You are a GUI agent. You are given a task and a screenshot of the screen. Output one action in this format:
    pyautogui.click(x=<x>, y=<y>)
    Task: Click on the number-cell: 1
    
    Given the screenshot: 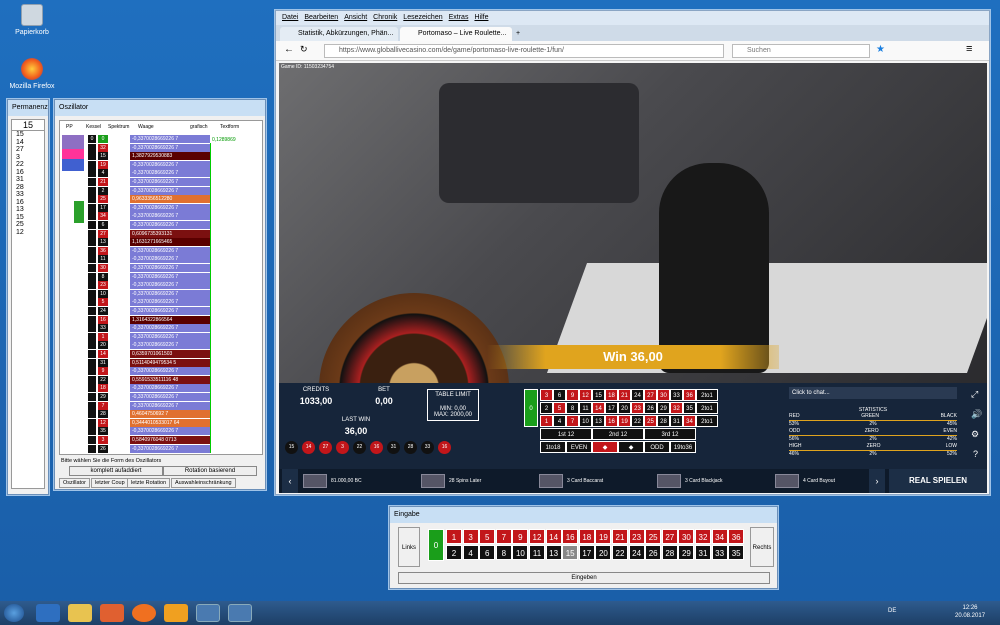 What is the action you would take?
    pyautogui.click(x=546, y=421)
    